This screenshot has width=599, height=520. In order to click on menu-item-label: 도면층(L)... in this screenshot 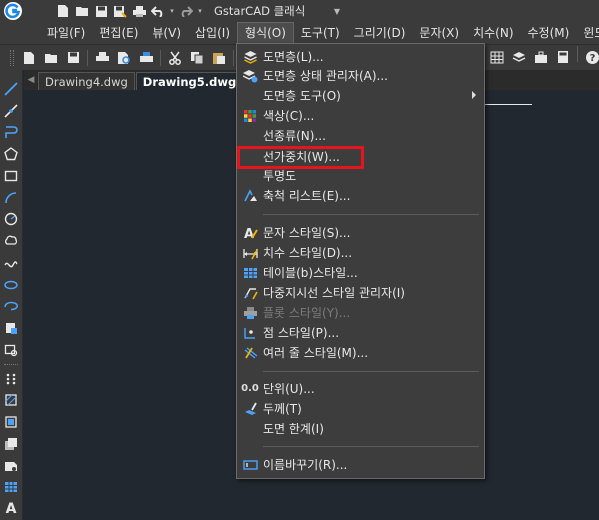, I will do `click(293, 57)`.